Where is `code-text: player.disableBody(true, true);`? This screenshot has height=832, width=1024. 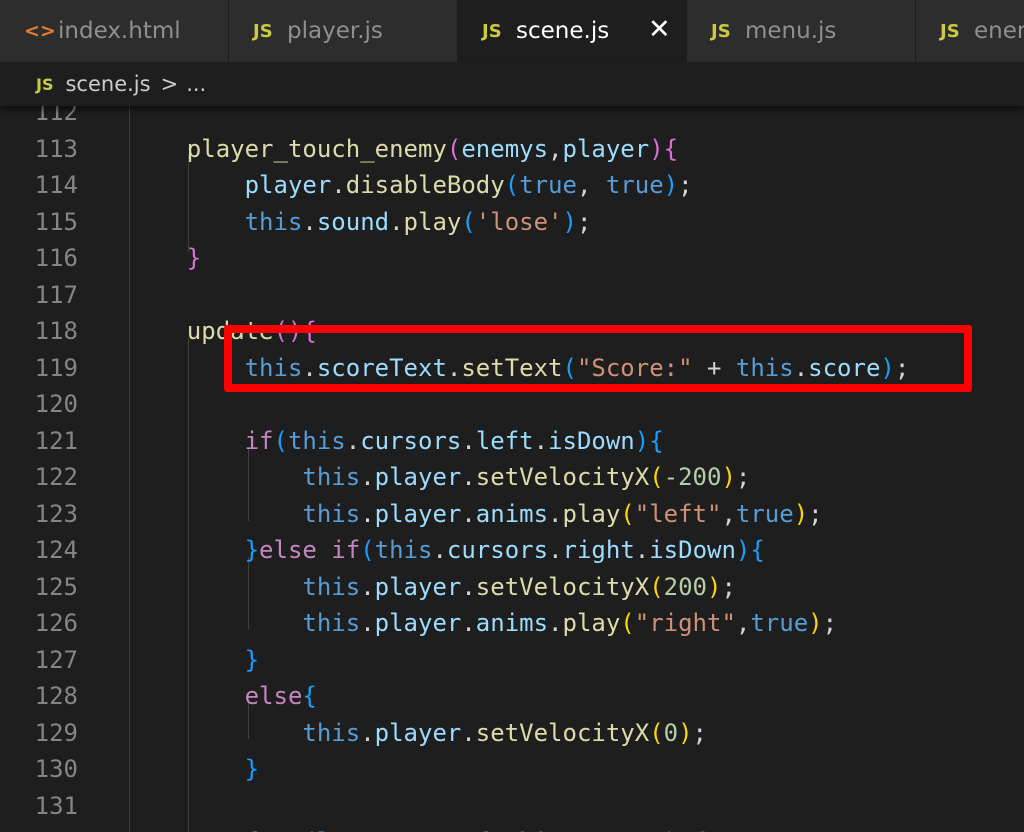 code-text: player.disableBody(true, true); is located at coordinates (411, 185).